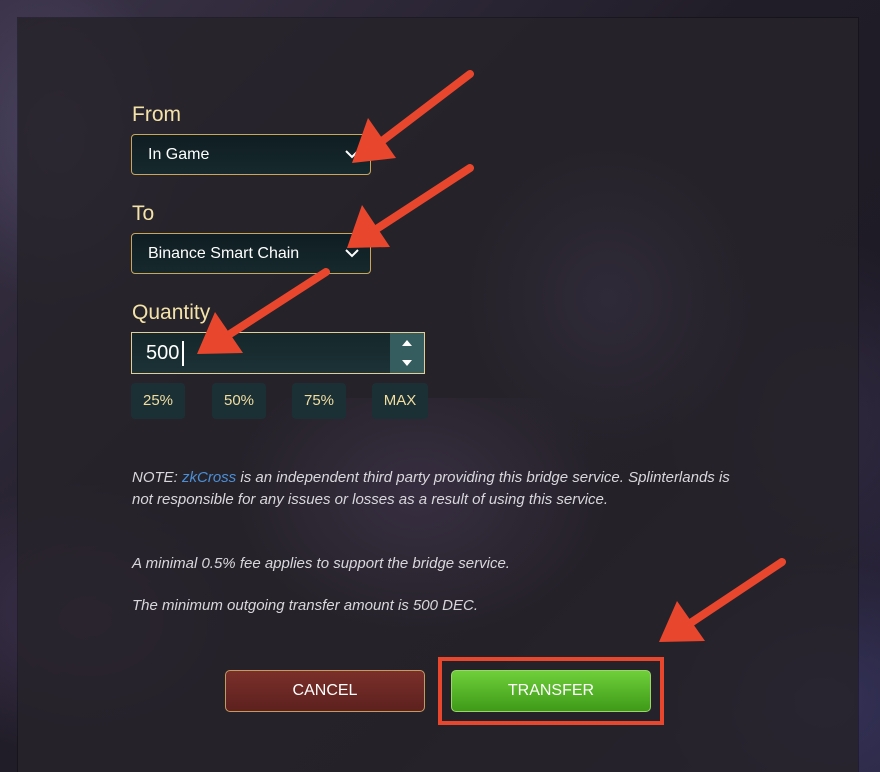 Image resolution: width=880 pixels, height=772 pixels. Describe the element at coordinates (157, 477) in the screenshot. I see `note-prefix: NOTE:` at that location.